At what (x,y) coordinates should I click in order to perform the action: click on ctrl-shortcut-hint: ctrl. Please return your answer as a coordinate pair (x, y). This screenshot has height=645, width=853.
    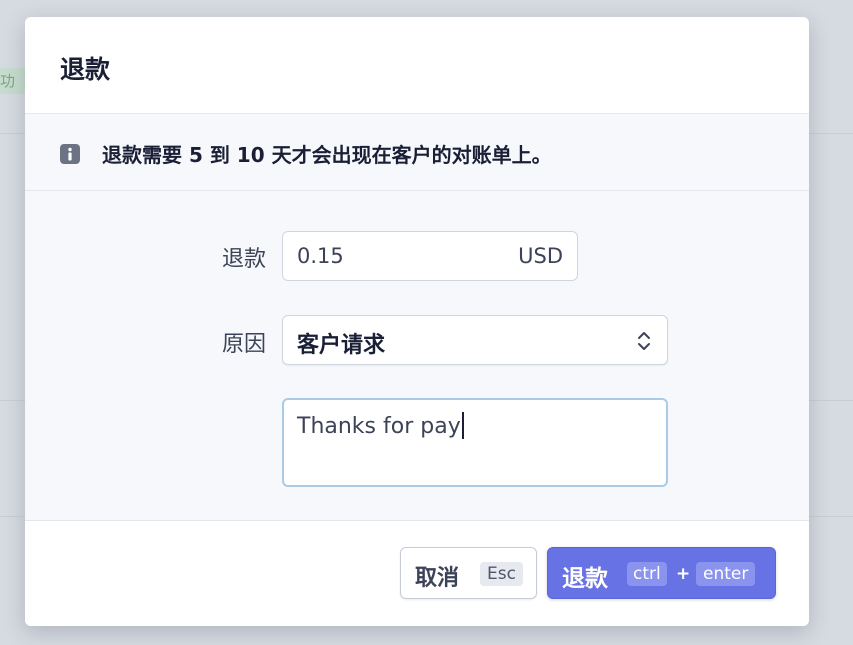
    Looking at the image, I should click on (647, 574).